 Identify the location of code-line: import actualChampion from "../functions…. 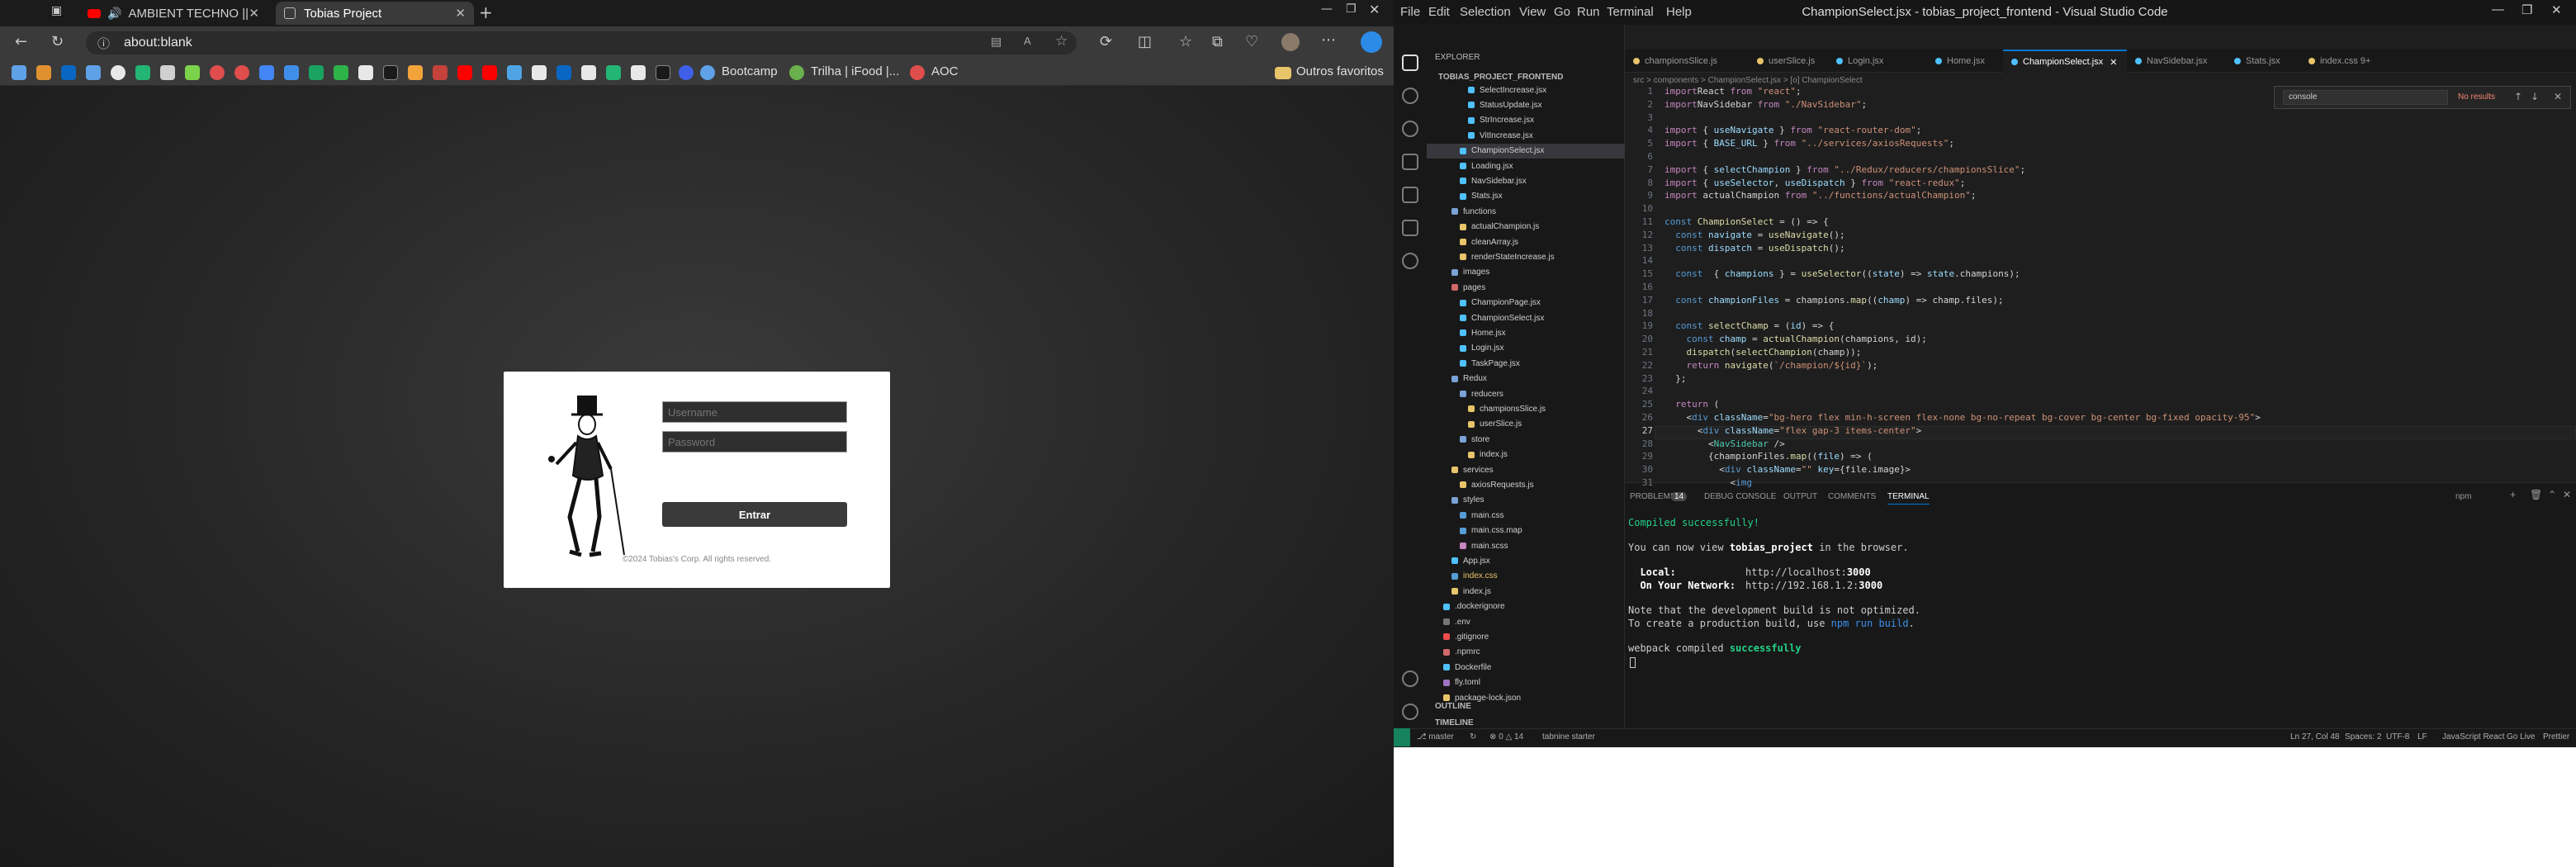
(1820, 195).